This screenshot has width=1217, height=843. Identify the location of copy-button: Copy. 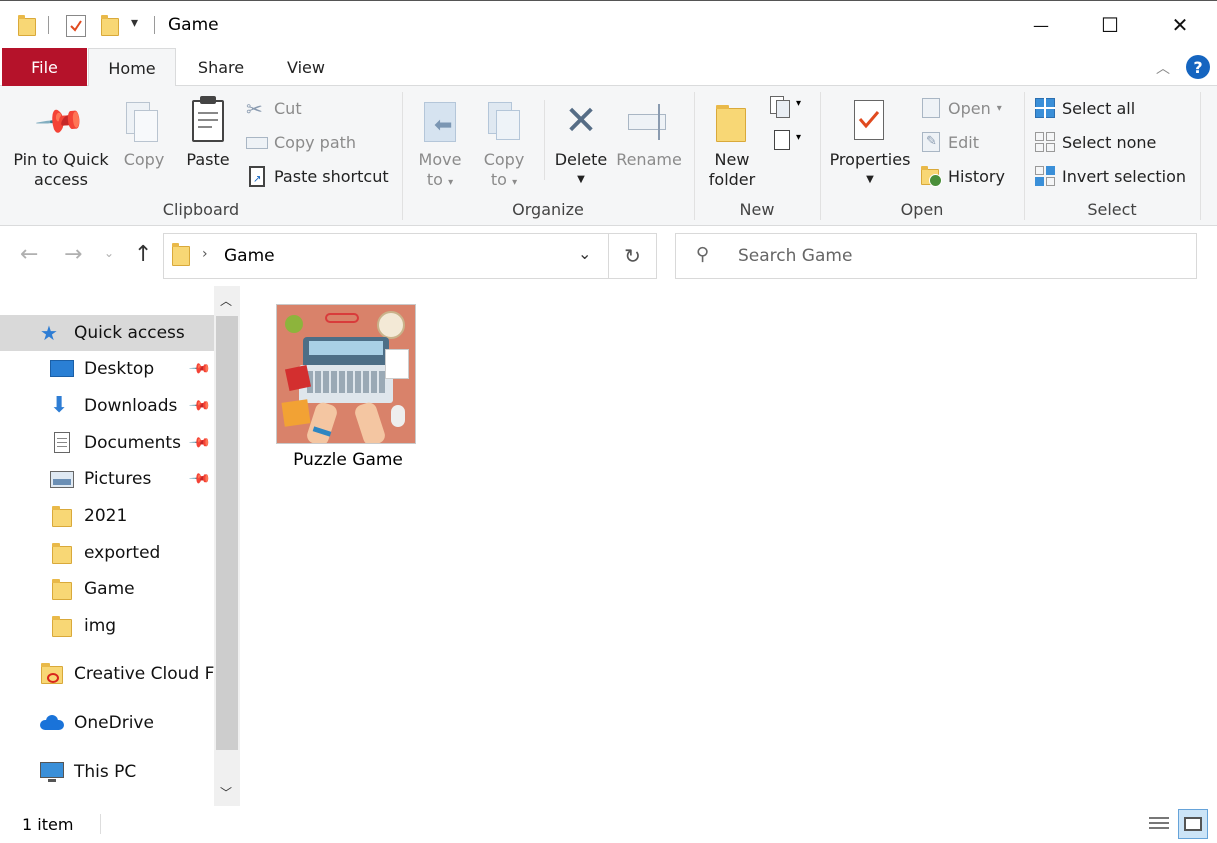
(144, 131).